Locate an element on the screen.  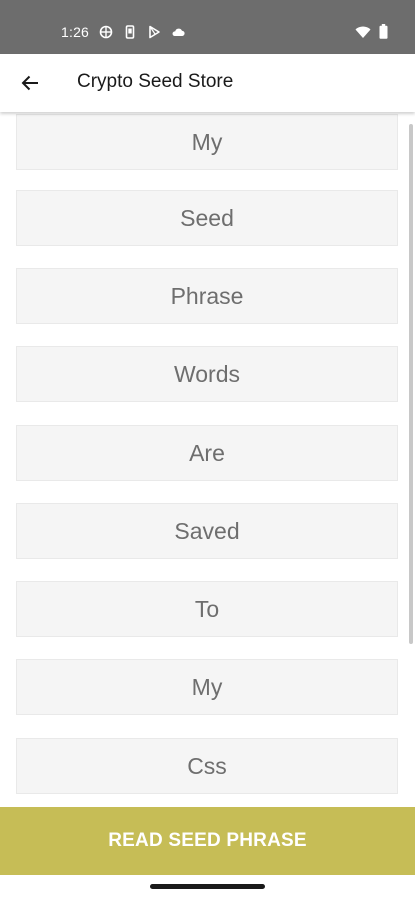
battery-icon is located at coordinates (383, 31).